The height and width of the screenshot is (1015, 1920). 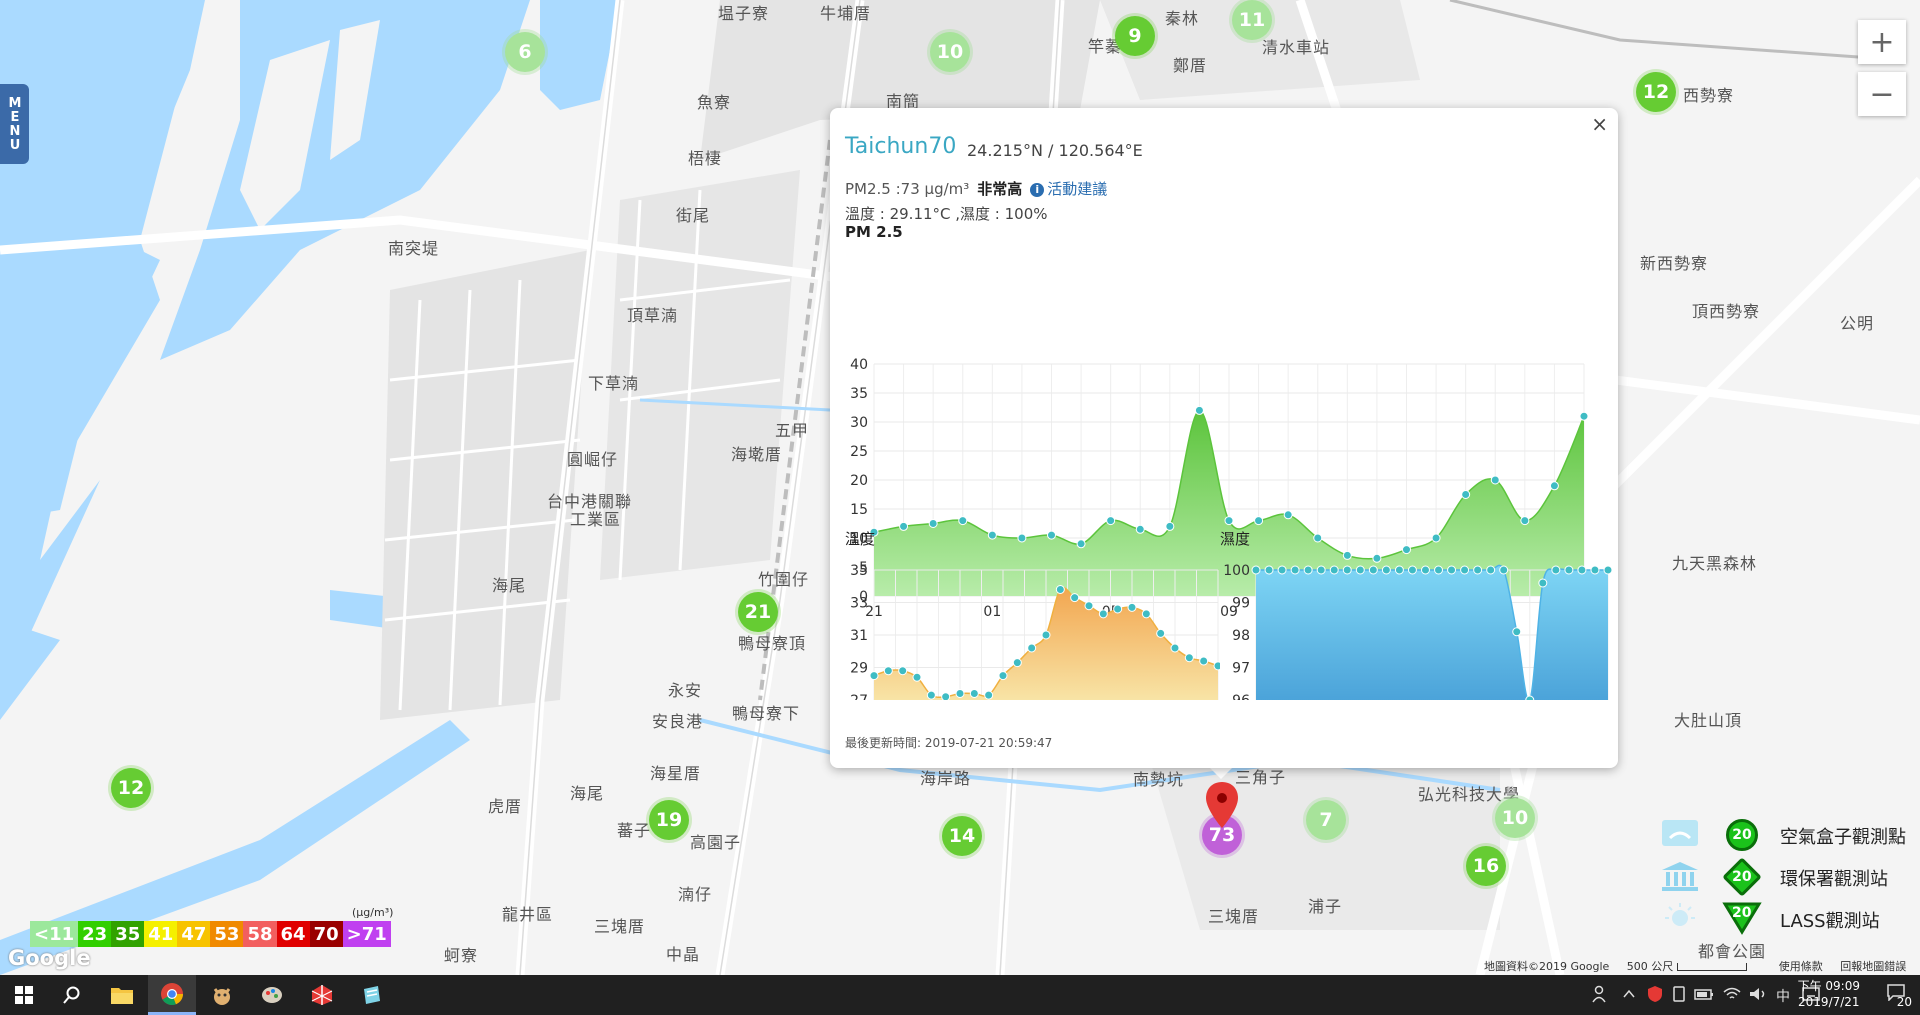 I want to click on folder-icon, so click(x=122, y=996).